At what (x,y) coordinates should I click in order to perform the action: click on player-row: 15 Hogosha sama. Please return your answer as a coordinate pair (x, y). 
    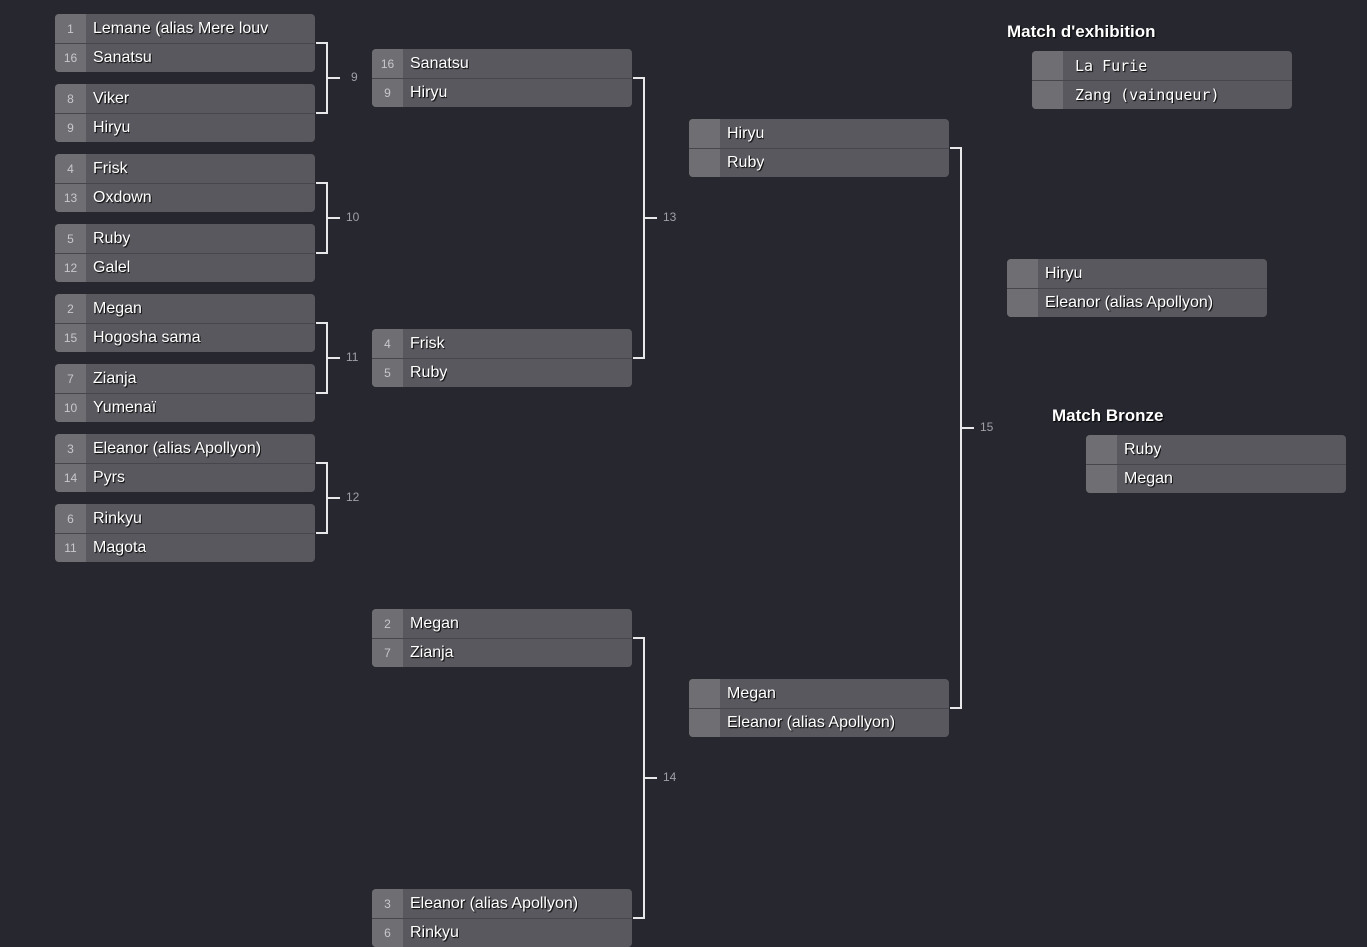
    Looking at the image, I should click on (185, 337).